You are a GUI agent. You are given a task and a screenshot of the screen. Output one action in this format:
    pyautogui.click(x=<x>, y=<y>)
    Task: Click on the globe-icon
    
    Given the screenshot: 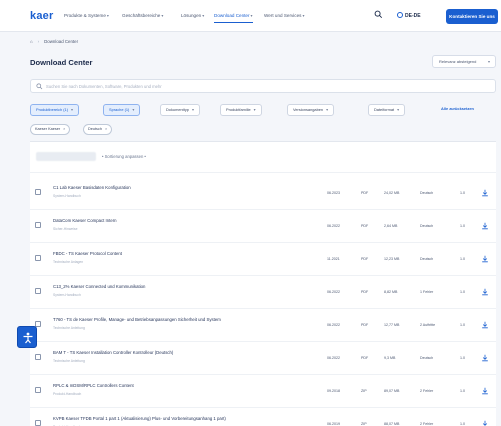 What is the action you would take?
    pyautogui.click(x=400, y=15)
    